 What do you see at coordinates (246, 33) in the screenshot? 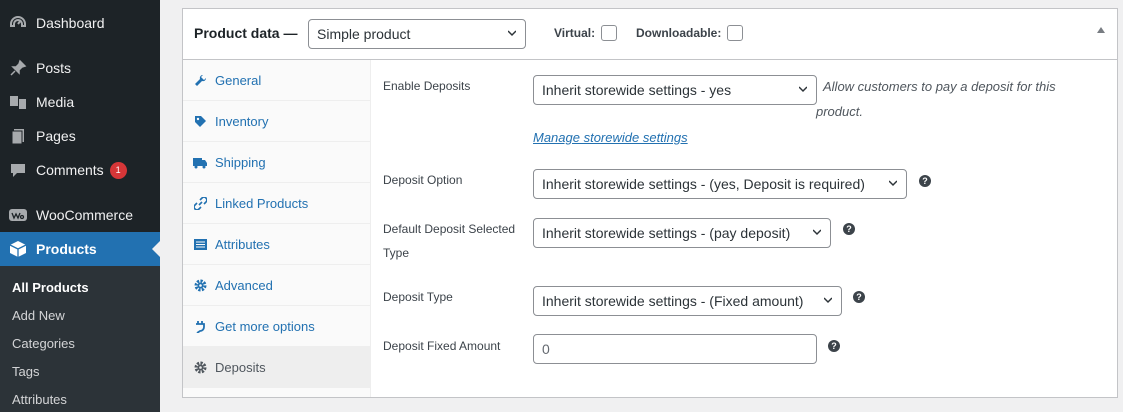
I see `product-data-title: Product data —` at bounding box center [246, 33].